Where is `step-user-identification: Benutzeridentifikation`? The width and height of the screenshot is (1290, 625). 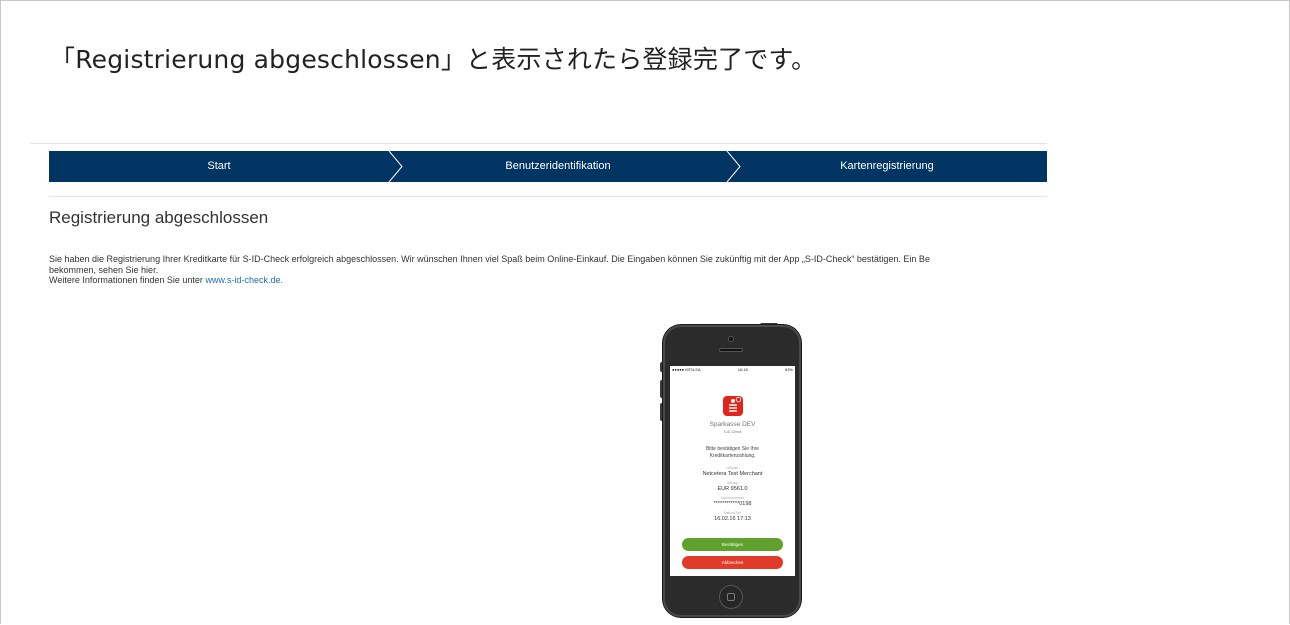 step-user-identification: Benutzeridentifikation is located at coordinates (558, 166).